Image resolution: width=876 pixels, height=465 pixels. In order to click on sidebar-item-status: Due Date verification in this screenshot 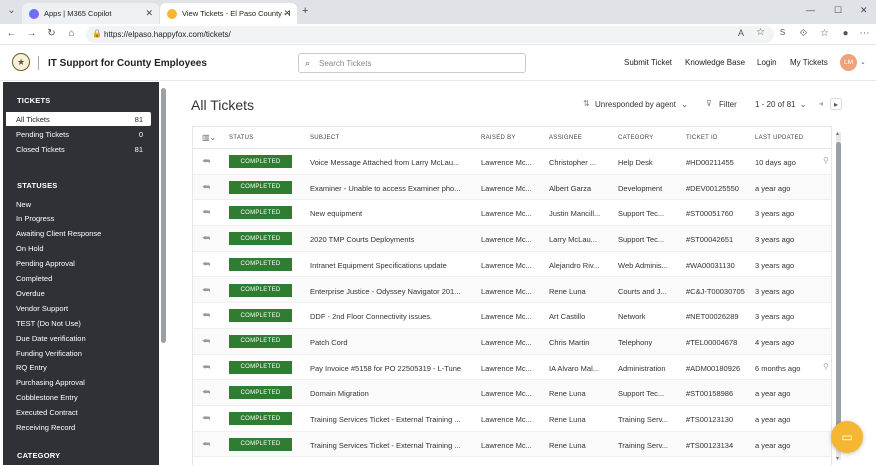, I will do `click(78, 338)`.